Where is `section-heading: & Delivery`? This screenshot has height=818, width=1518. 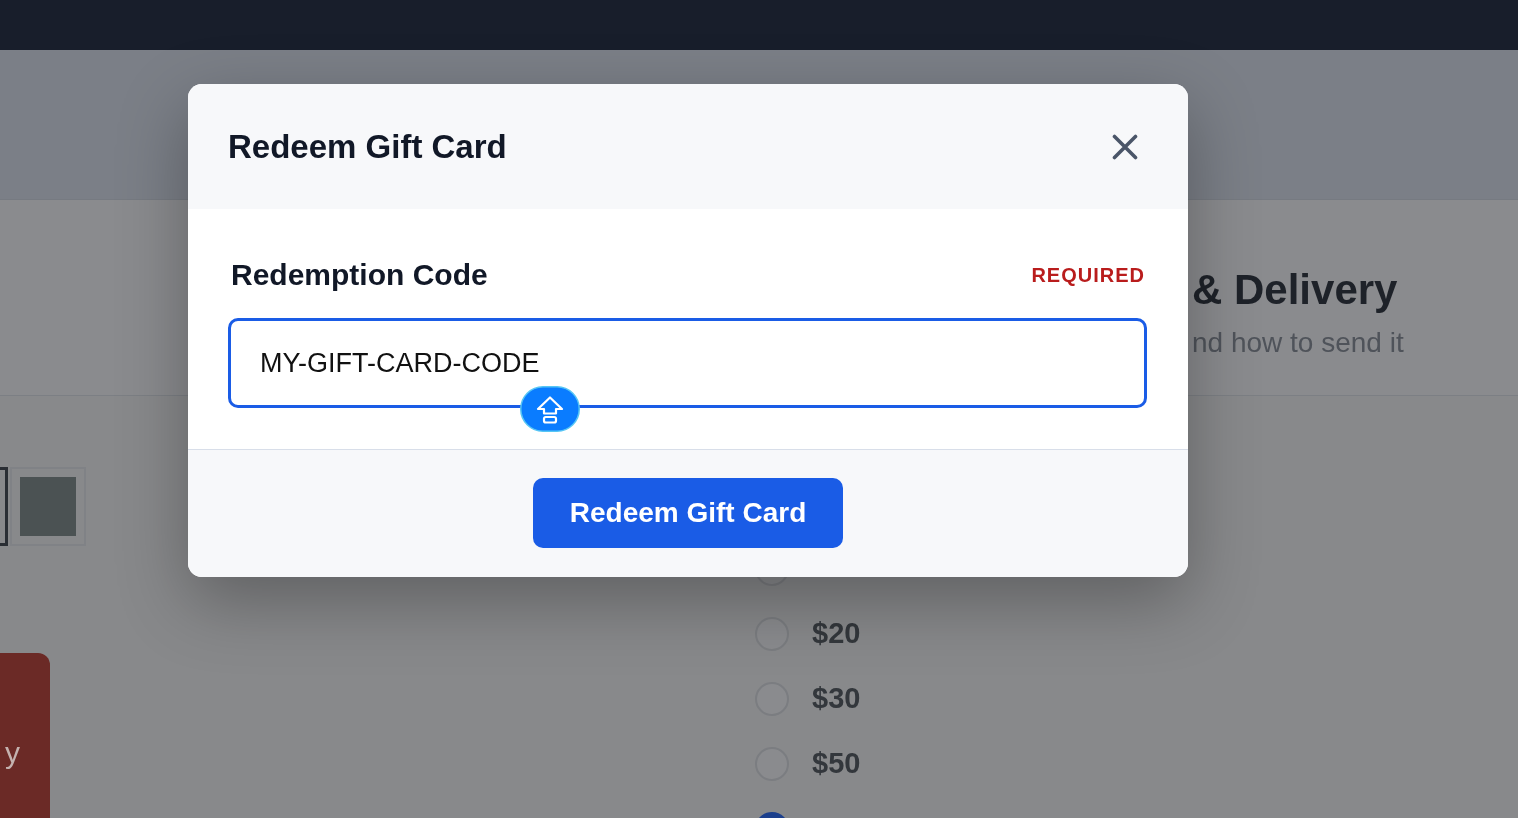
section-heading: & Delivery is located at coordinates (1295, 290).